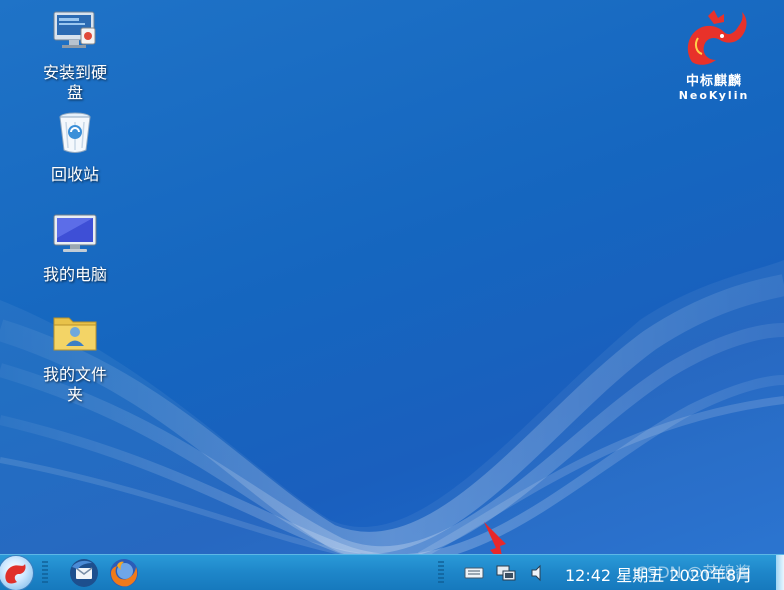 The image size is (784, 590). Describe the element at coordinates (74, 384) in the screenshot. I see `desktop-icon-label: 我的文件夹` at that location.